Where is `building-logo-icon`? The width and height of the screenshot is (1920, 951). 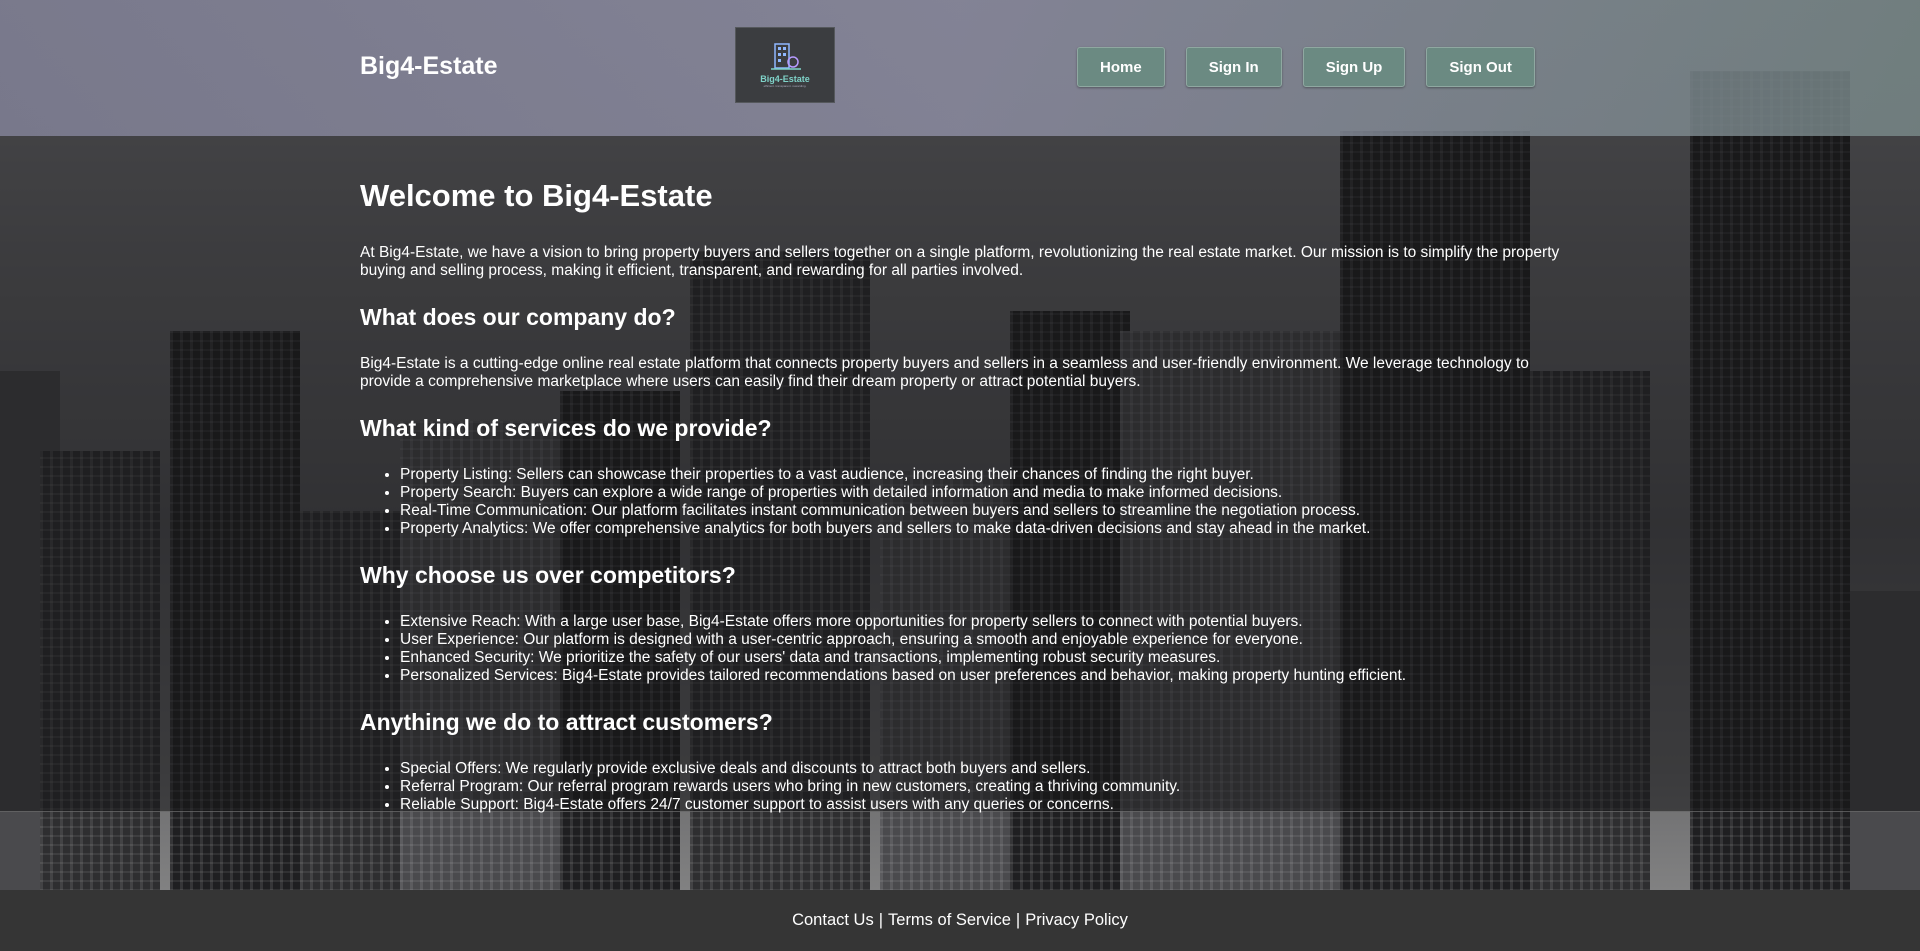
building-logo-icon is located at coordinates (786, 56).